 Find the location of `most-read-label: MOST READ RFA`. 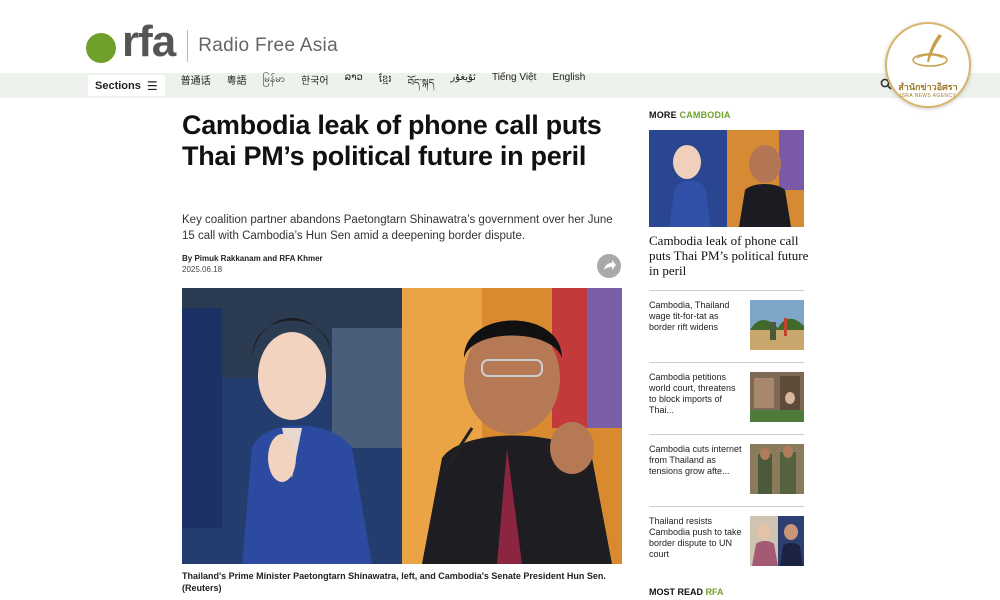

most-read-label: MOST READ RFA is located at coordinates (686, 592).